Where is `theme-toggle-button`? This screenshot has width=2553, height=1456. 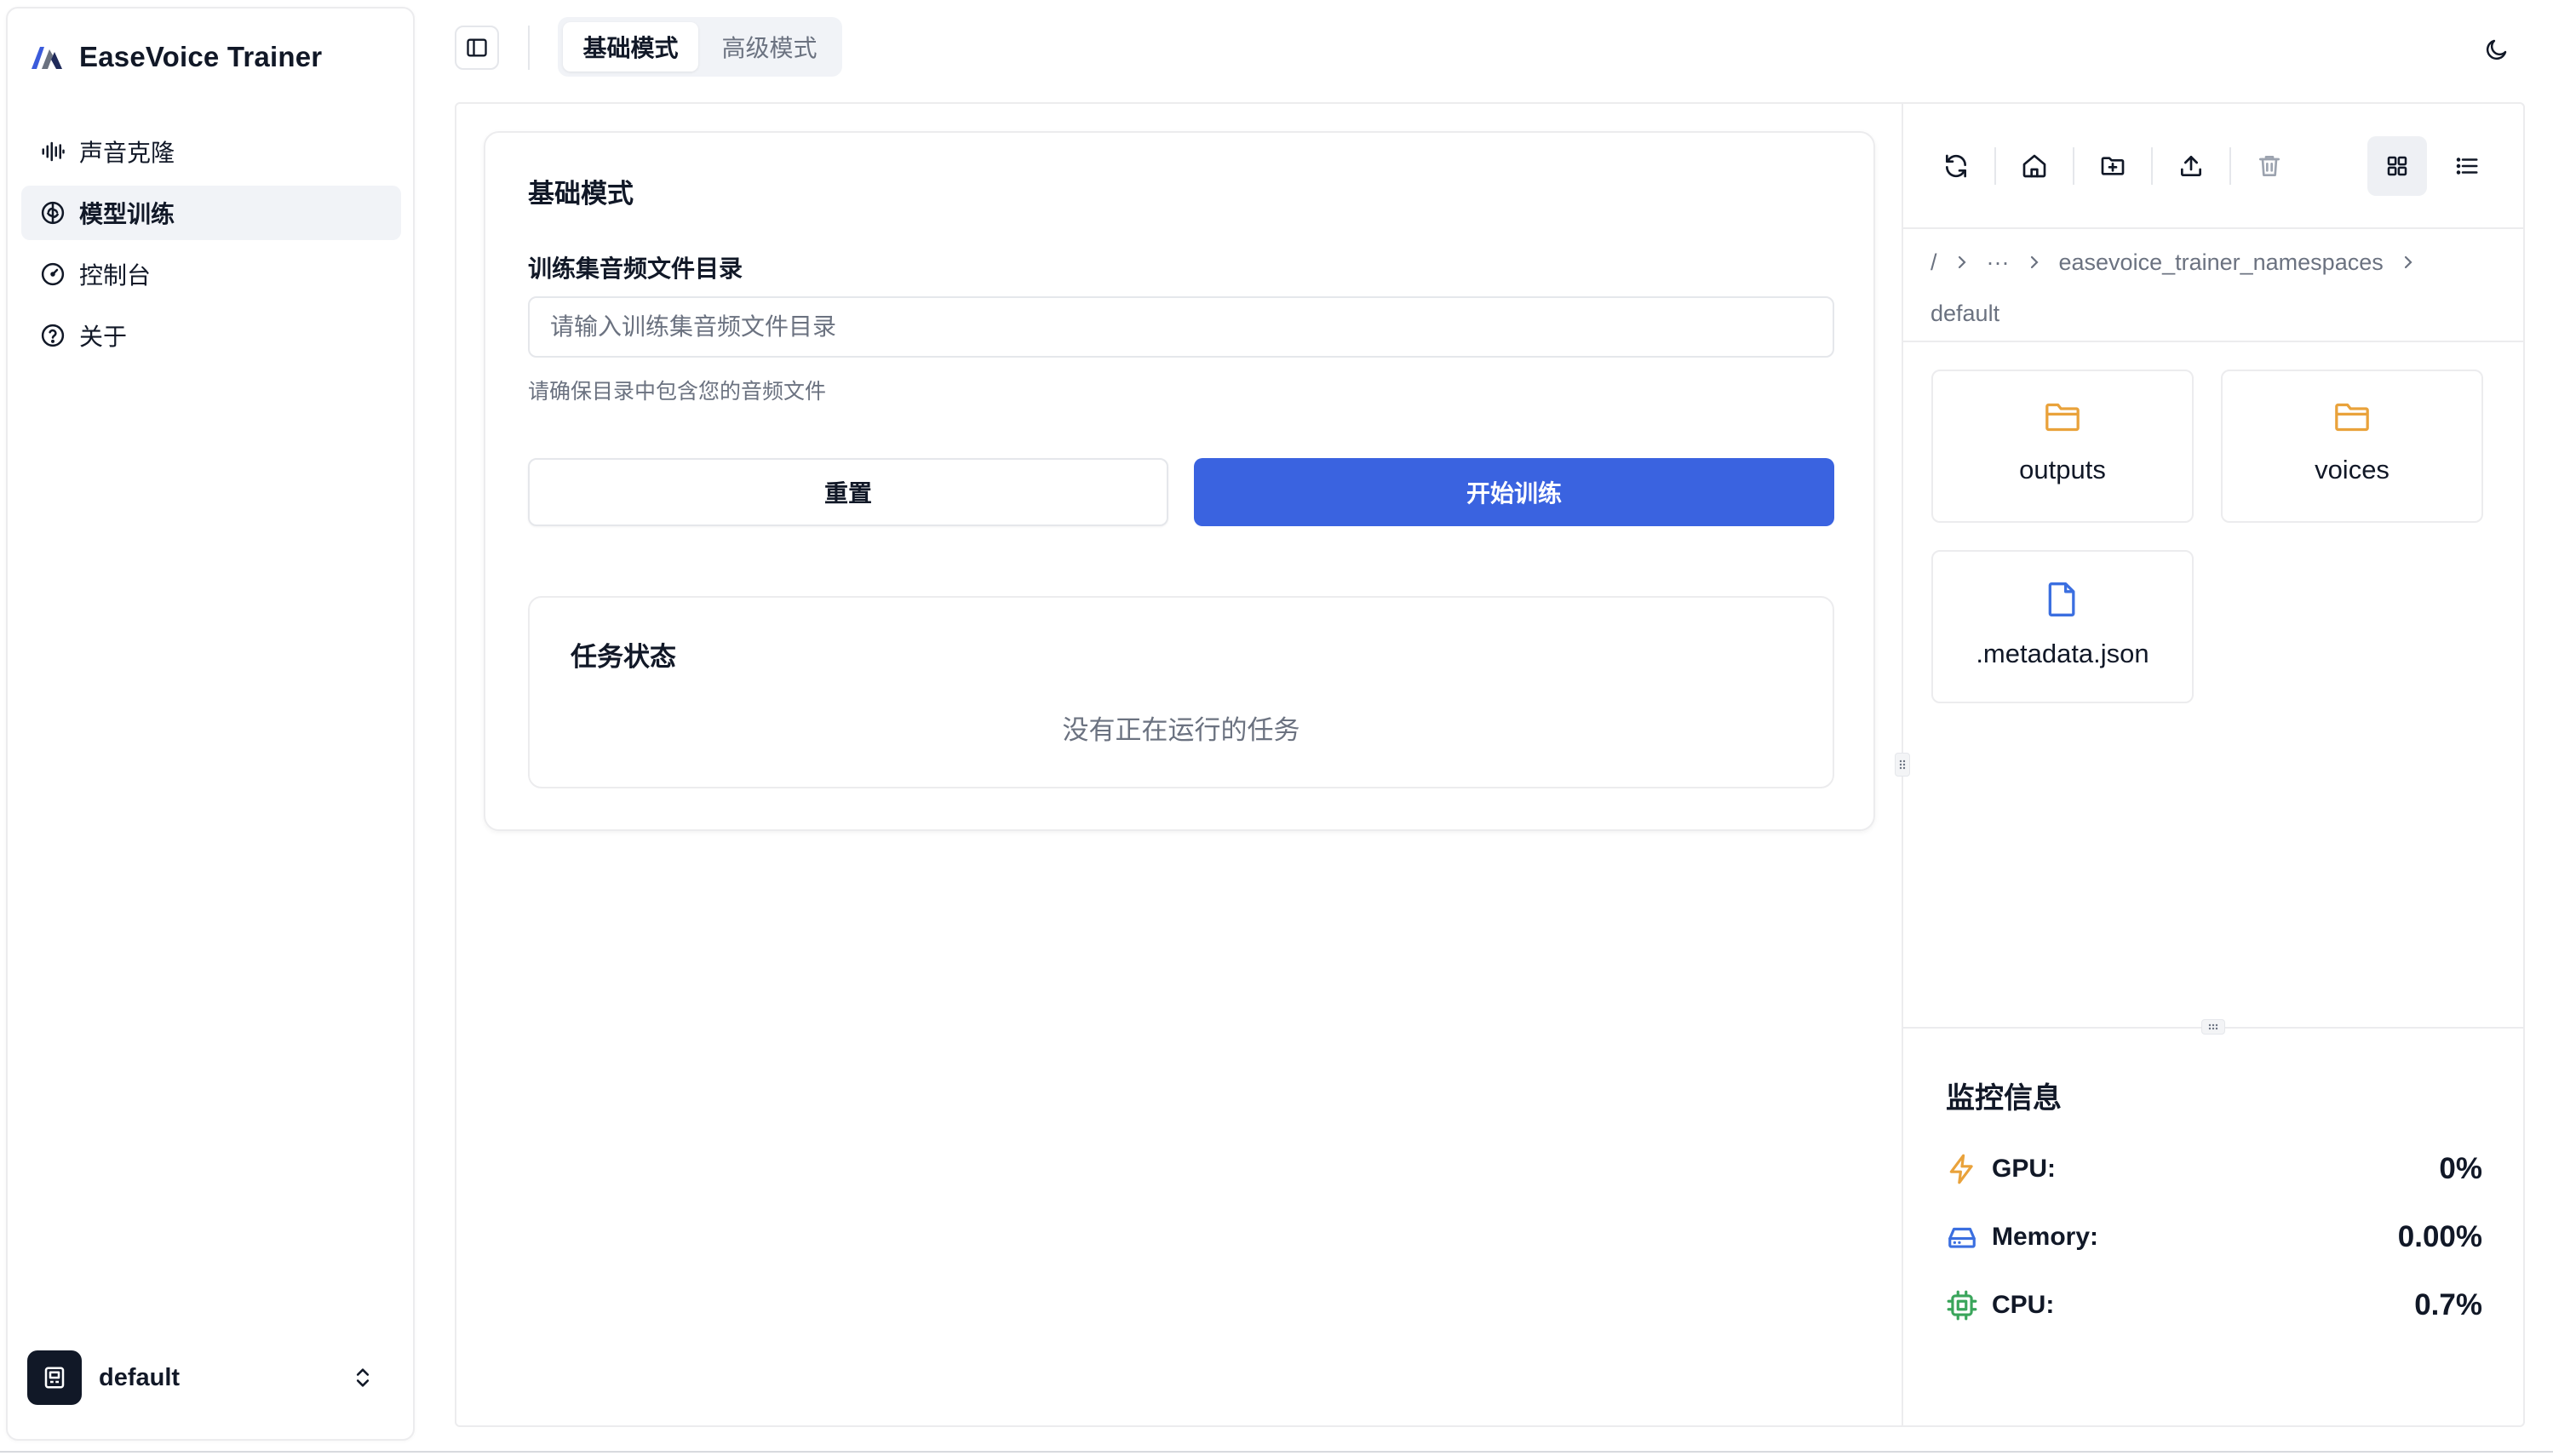 theme-toggle-button is located at coordinates (2497, 49).